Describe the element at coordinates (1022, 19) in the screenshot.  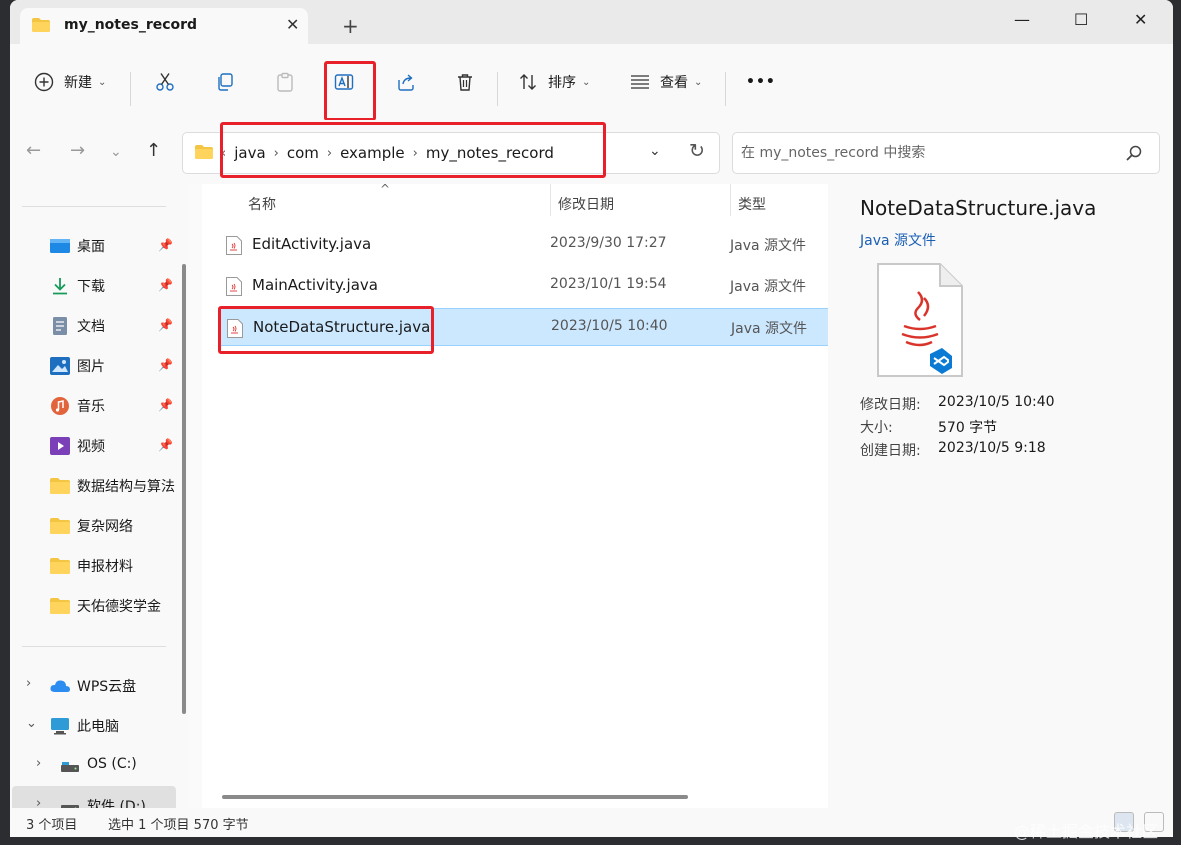
I see `minimize-button: —` at that location.